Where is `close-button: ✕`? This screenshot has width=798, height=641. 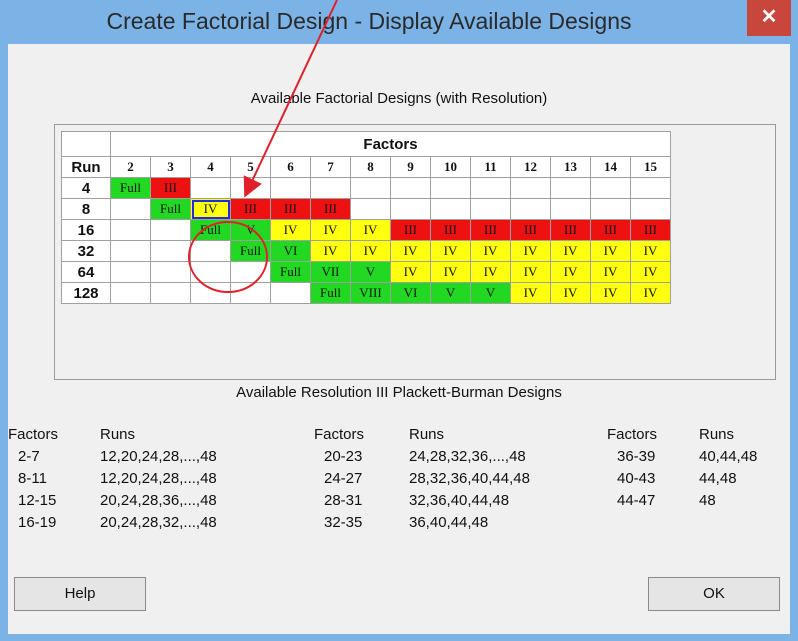 close-button: ✕ is located at coordinates (769, 18).